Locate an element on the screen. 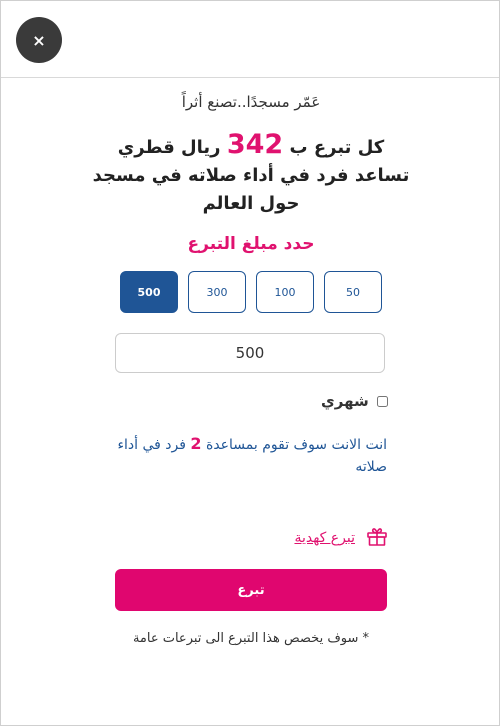 The image size is (500, 726). headline-line-1: كل تبرع ب 342 ريال قطري is located at coordinates (251, 146).